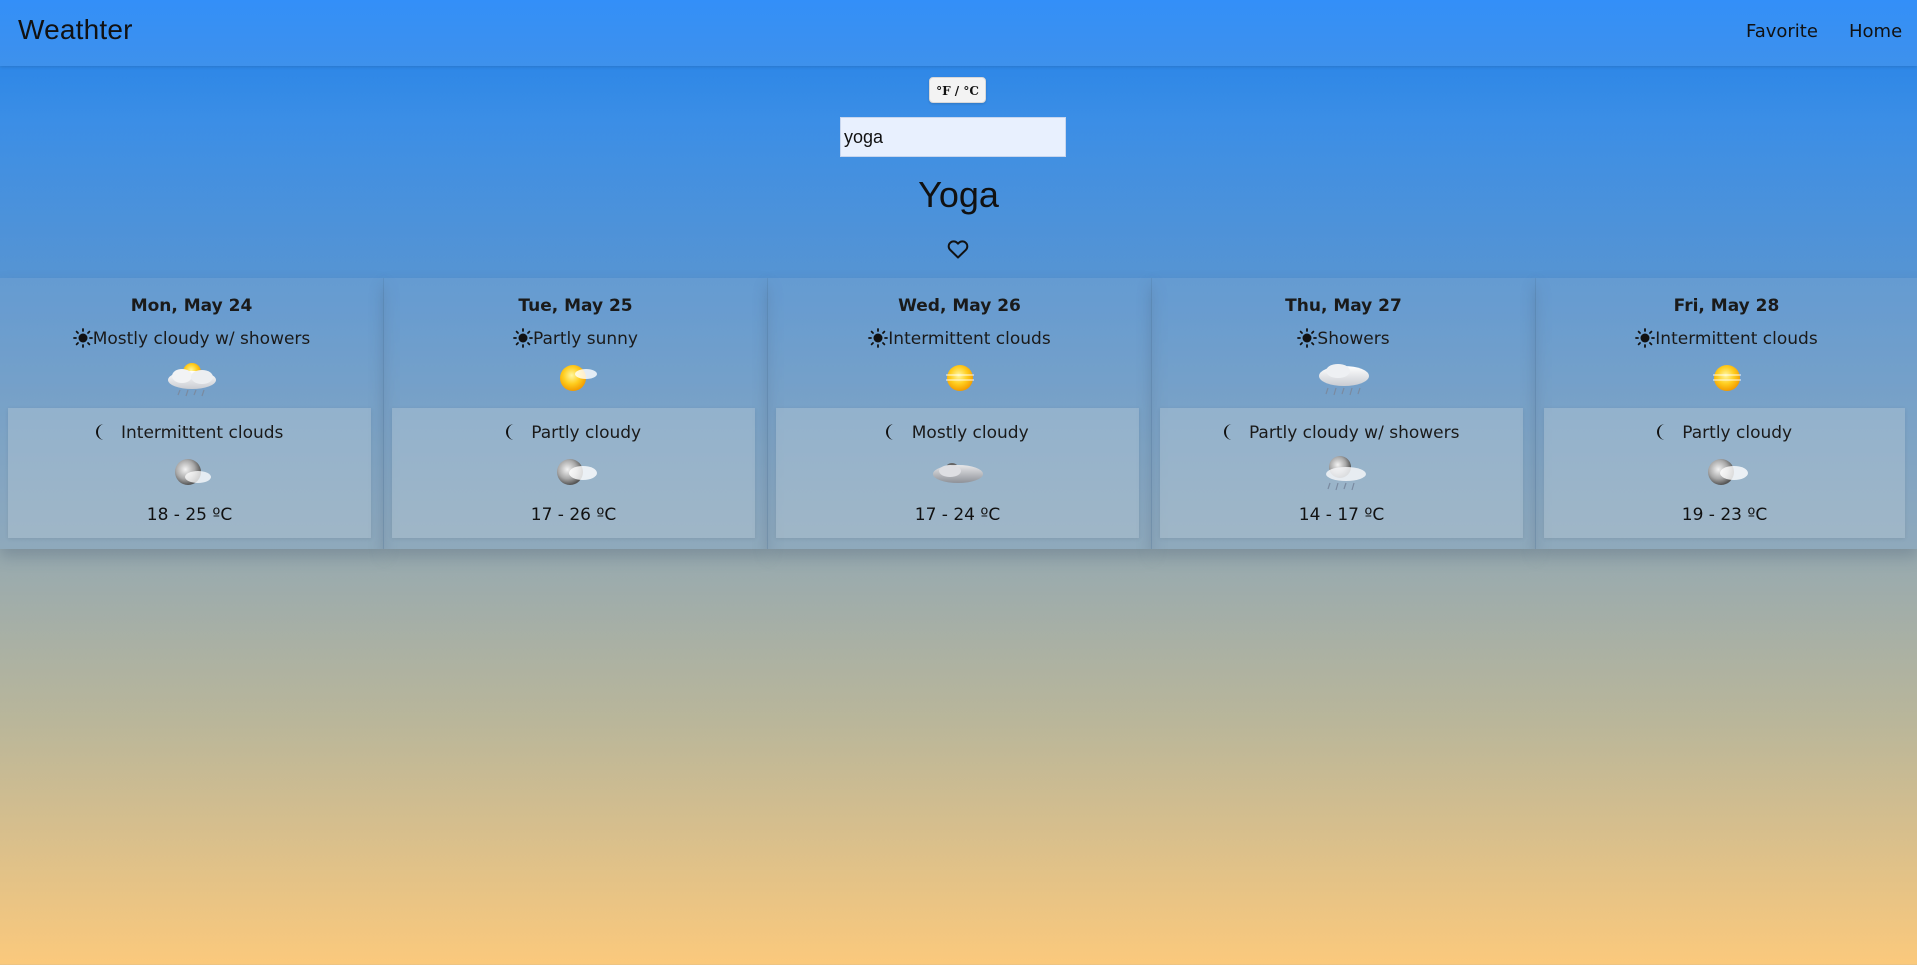 The width and height of the screenshot is (1917, 965). Describe the element at coordinates (202, 433) in the screenshot. I see `night-condition-text: Intermittent clouds` at that location.